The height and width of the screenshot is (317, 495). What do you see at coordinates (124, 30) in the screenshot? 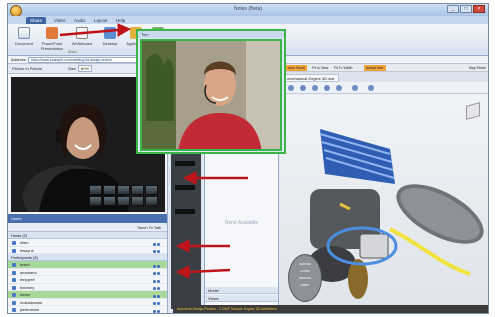
I see `arrow-head` at bounding box center [124, 30].